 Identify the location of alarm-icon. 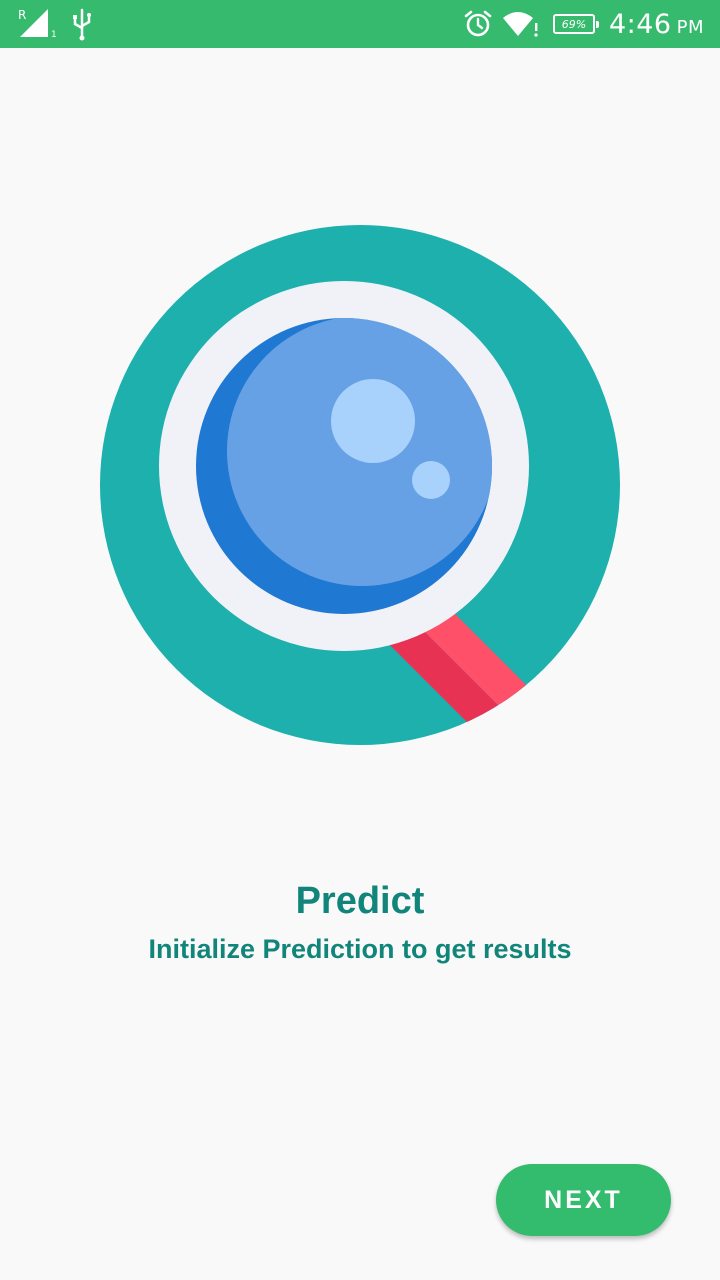
(478, 23).